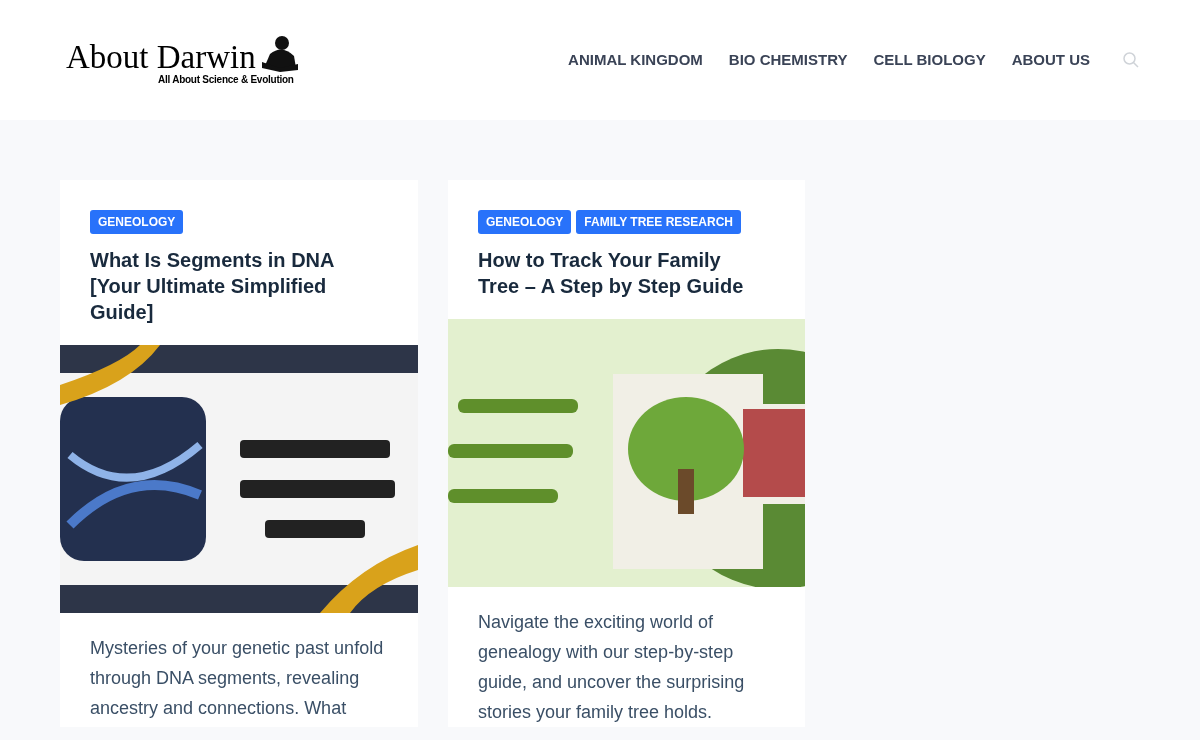 This screenshot has height=740, width=1200. I want to click on nav-link: BIO CHEMISTRY, so click(788, 60).